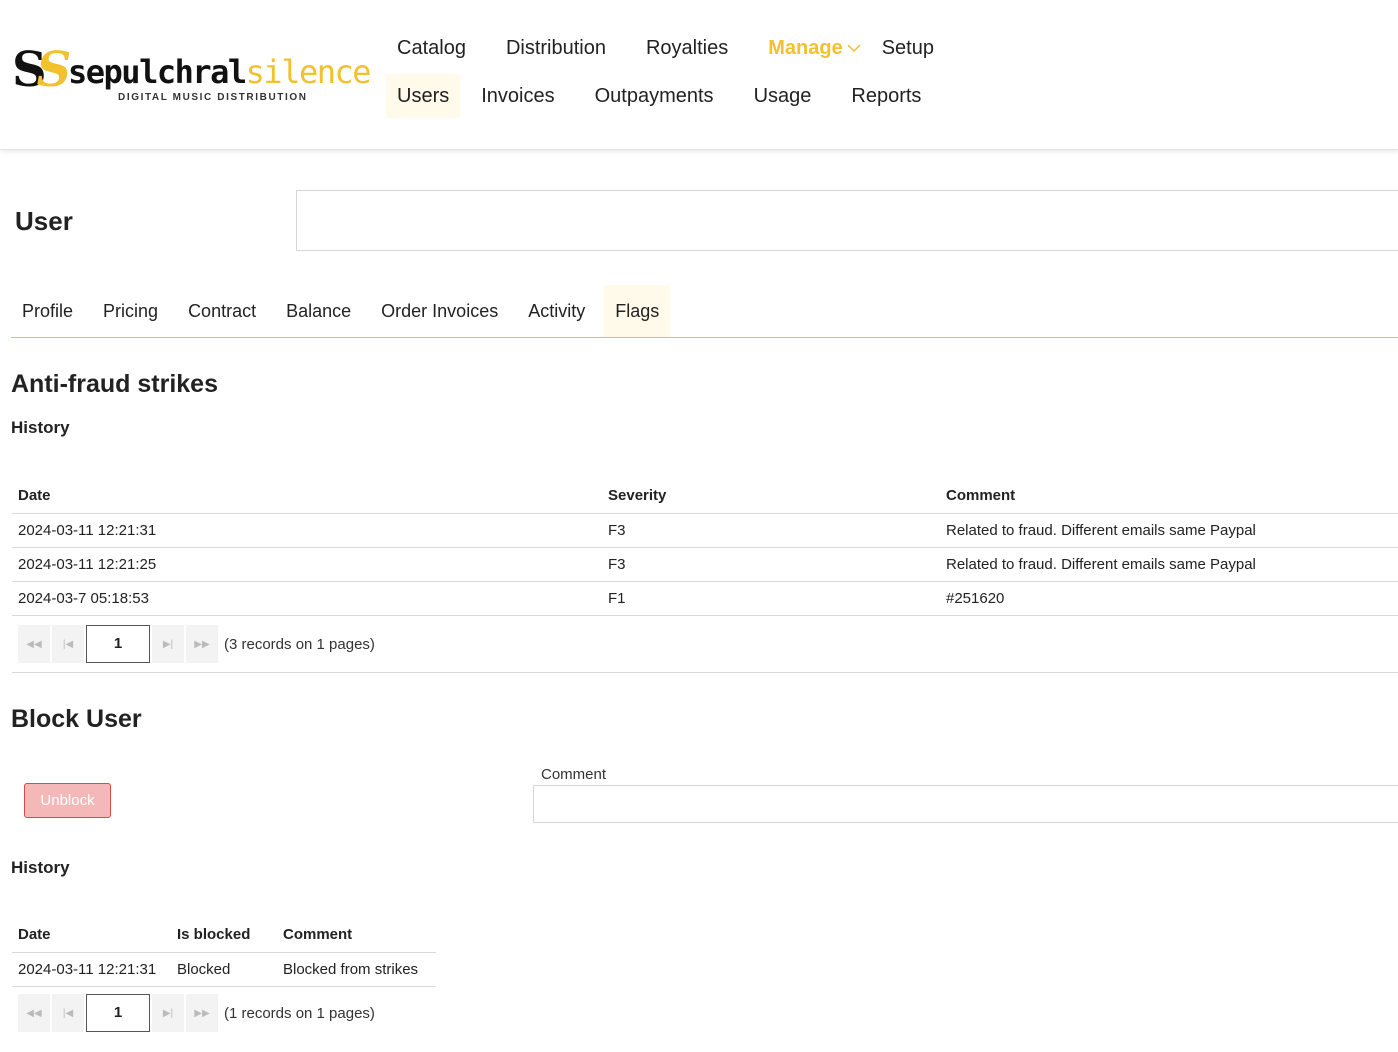  What do you see at coordinates (130, 311) in the screenshot?
I see `tab-pricing: Pricing` at bounding box center [130, 311].